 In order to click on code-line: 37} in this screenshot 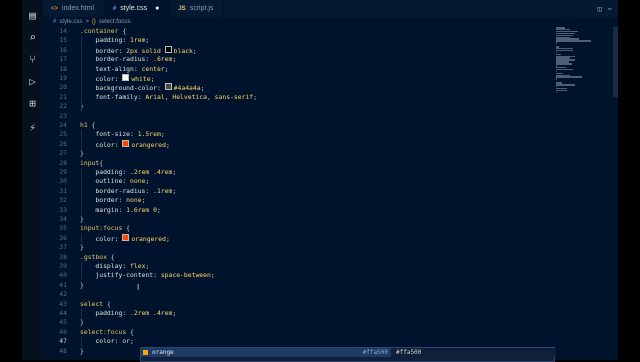, I will do `click(278, 247)`.